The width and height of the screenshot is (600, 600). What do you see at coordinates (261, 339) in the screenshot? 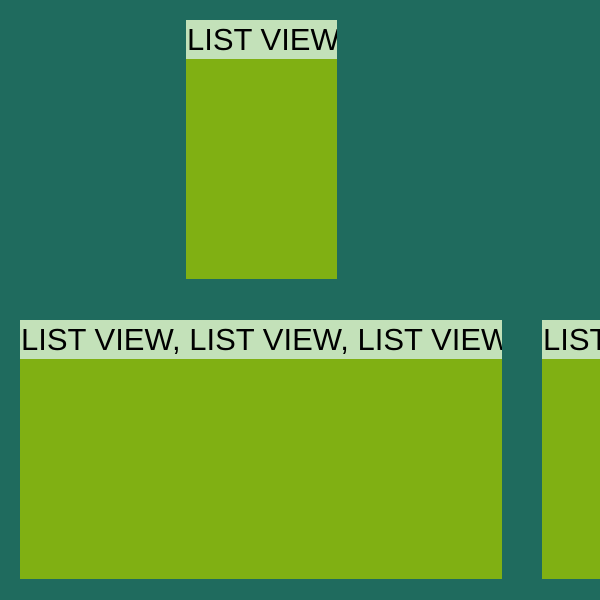
I see `list-view-header: LIST VIEW, LIST VIEW, LIST VIEW` at bounding box center [261, 339].